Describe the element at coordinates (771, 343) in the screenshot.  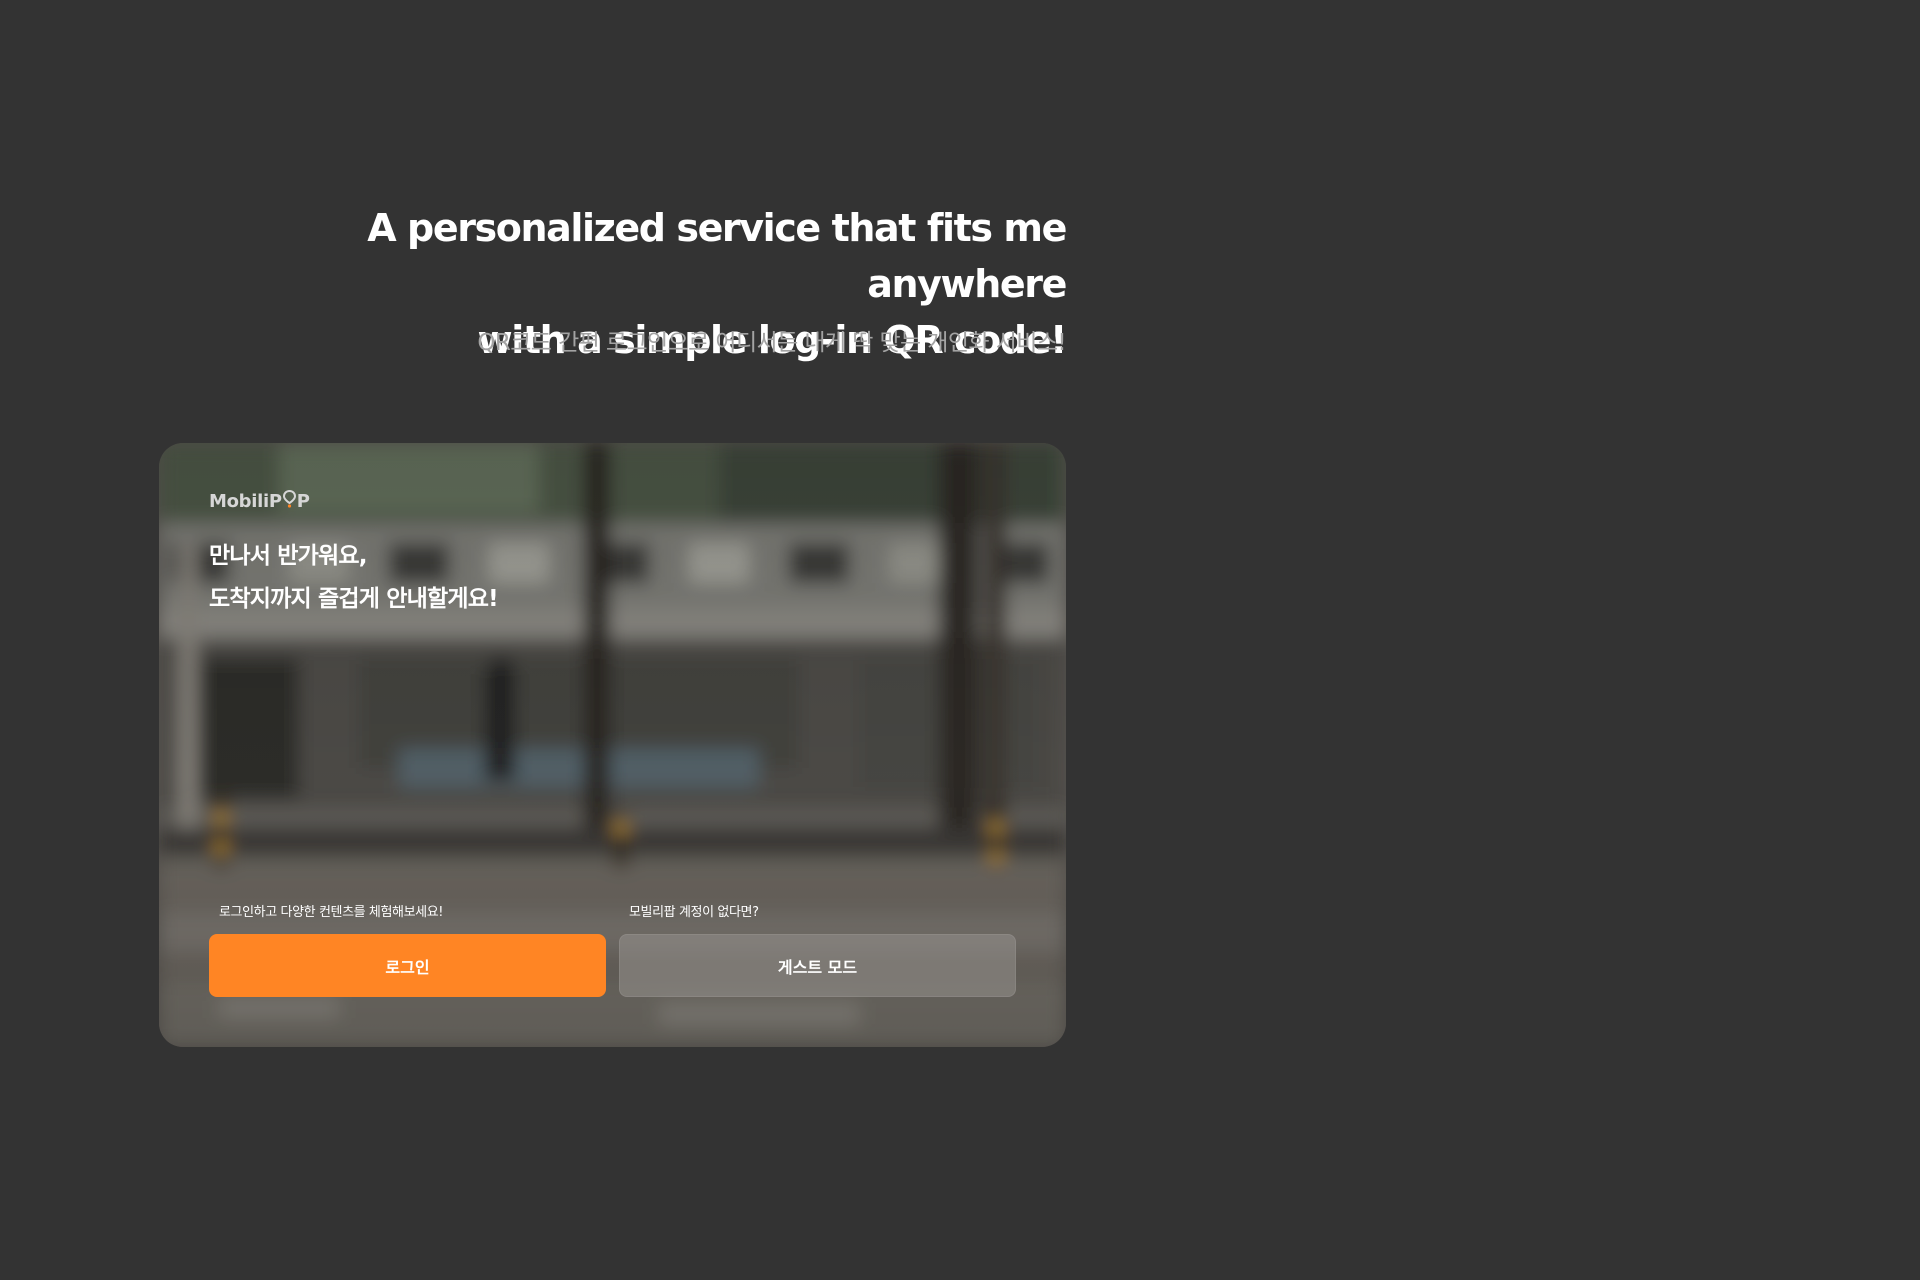
I see `subtitle: QR코드 간편 로그인으로 어디서든 내게 딱 맞는 개인화 서비스!` at that location.